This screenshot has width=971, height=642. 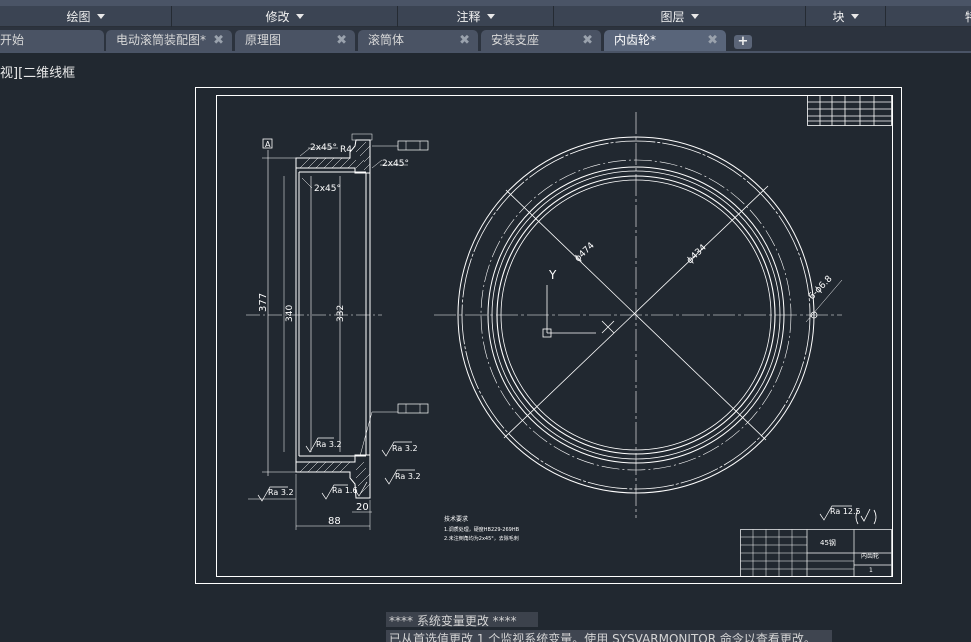 I want to click on title-part-name: 内齿轮, so click(x=870, y=556).